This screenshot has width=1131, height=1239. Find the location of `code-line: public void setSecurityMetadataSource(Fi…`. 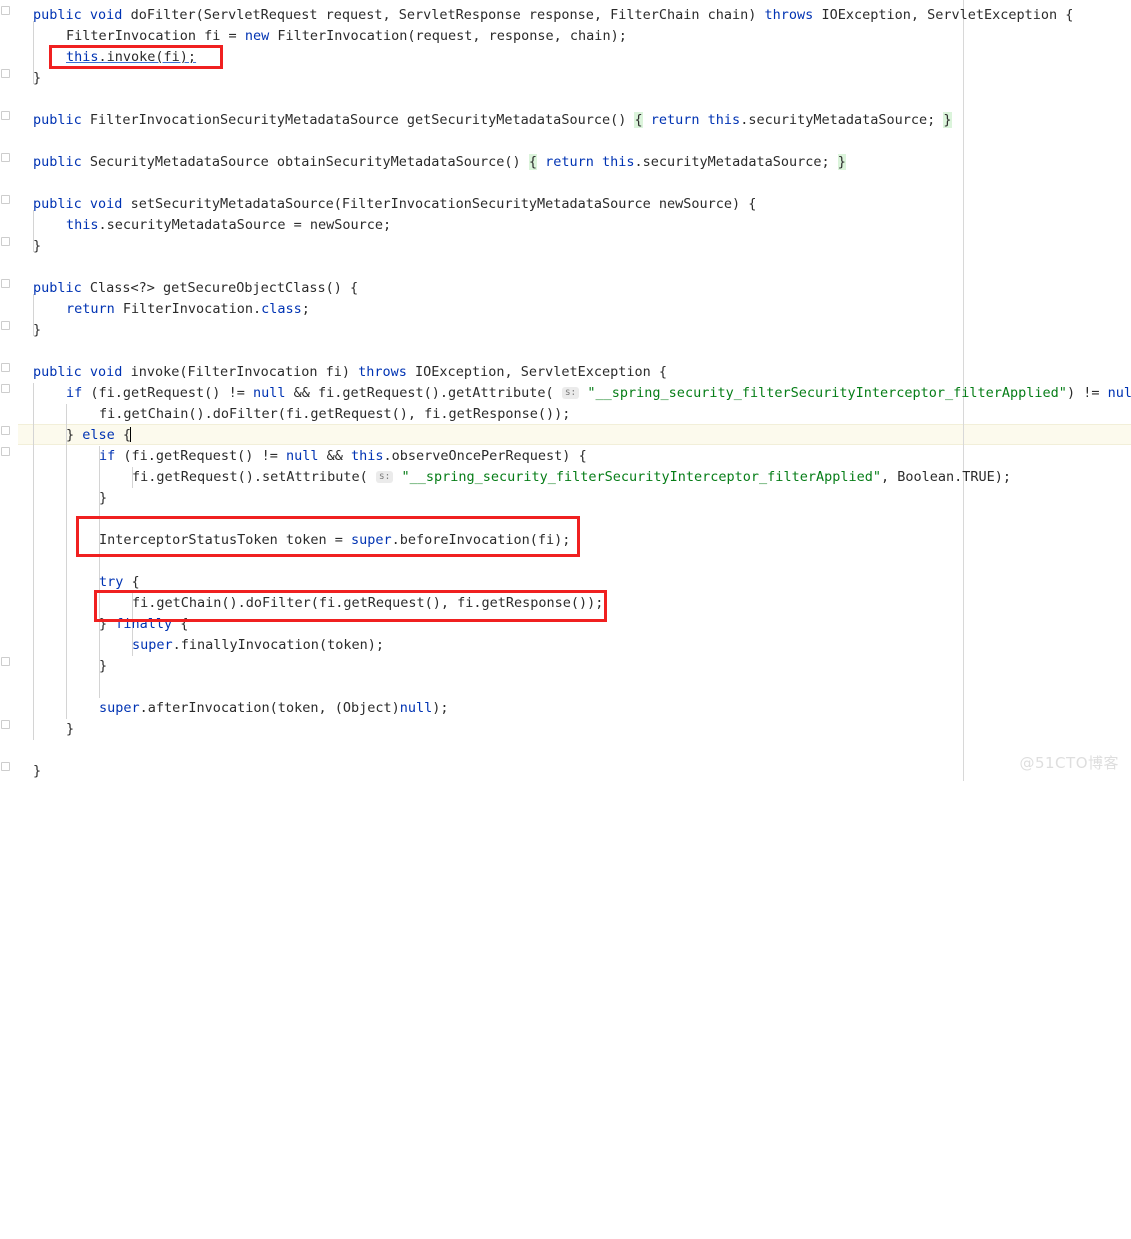

code-line: public void setSecurityMetadataSource(Fi… is located at coordinates (394, 204).